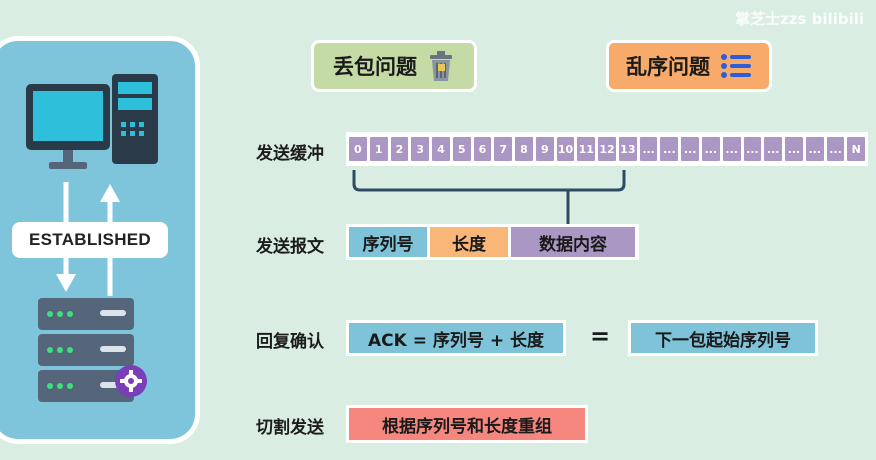  Describe the element at coordinates (378, 149) in the screenshot. I see `buffer-cell: 1` at that location.